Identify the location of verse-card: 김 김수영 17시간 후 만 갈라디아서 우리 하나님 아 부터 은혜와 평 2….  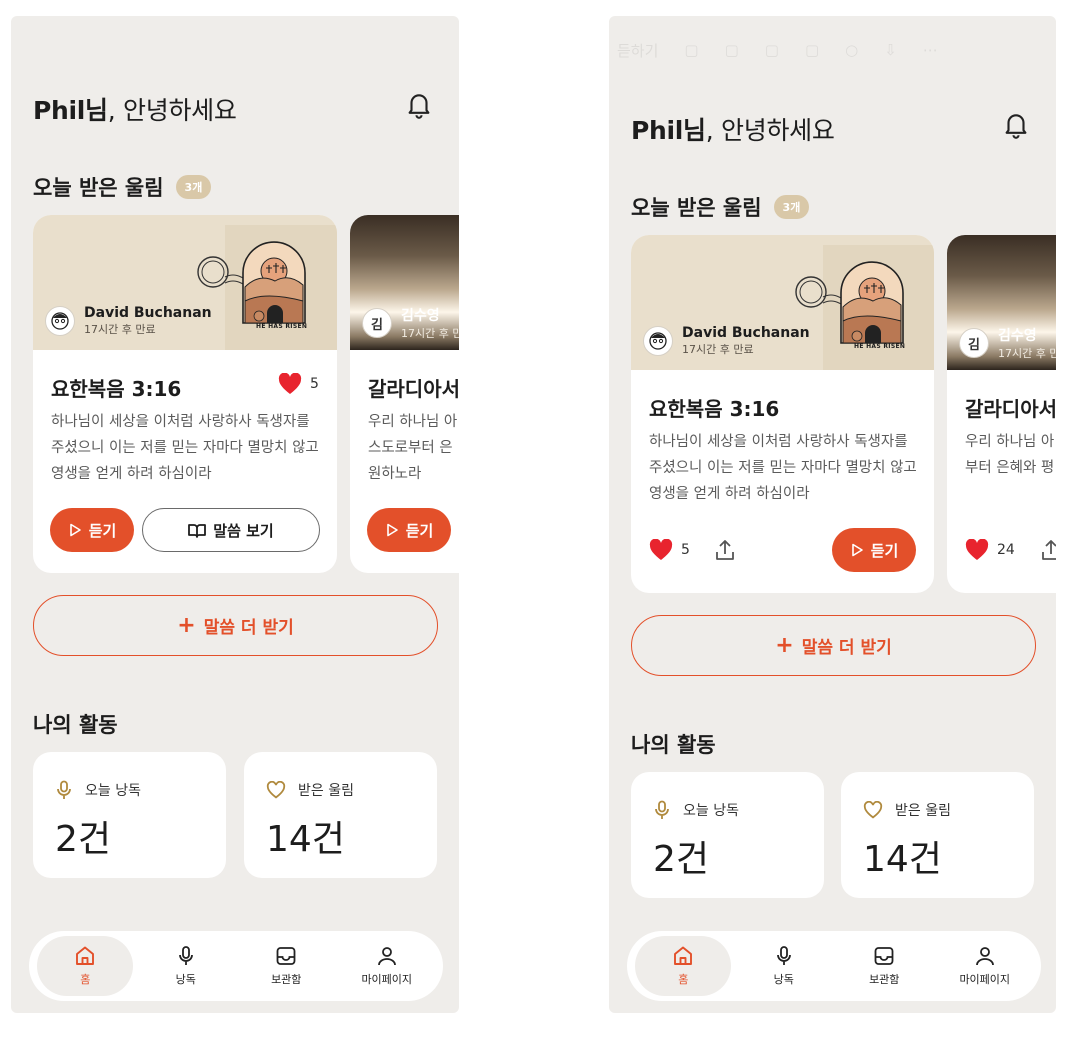
(1001, 414).